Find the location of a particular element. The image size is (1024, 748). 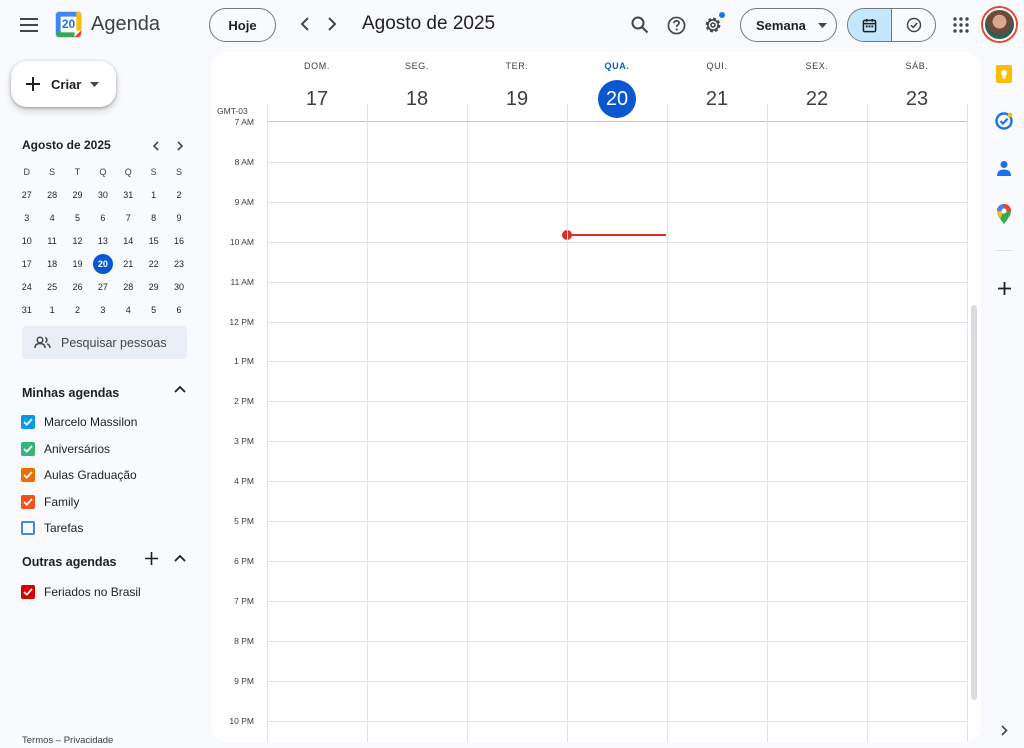

day-number: 23 is located at coordinates (917, 99).